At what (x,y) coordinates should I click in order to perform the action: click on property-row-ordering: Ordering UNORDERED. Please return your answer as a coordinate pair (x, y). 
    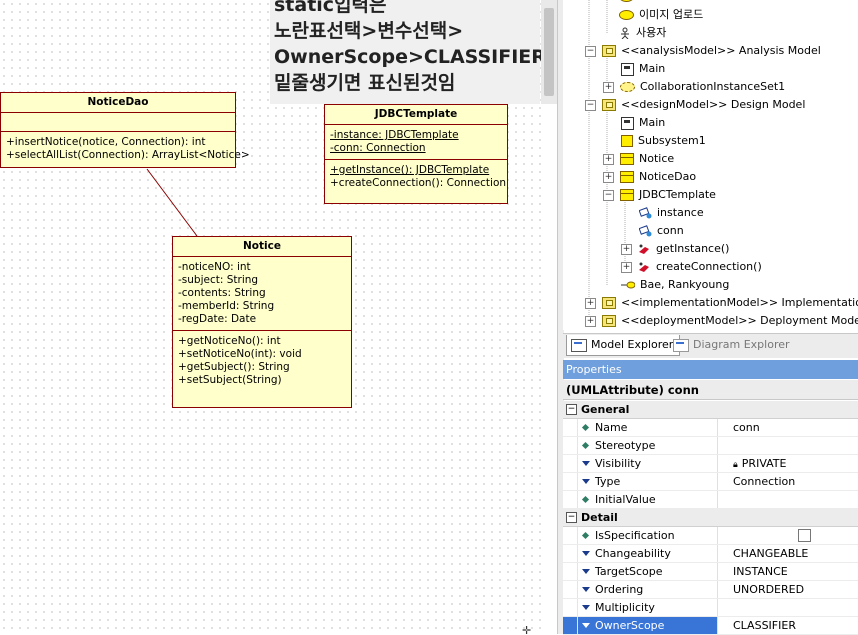
    Looking at the image, I should click on (710, 590).